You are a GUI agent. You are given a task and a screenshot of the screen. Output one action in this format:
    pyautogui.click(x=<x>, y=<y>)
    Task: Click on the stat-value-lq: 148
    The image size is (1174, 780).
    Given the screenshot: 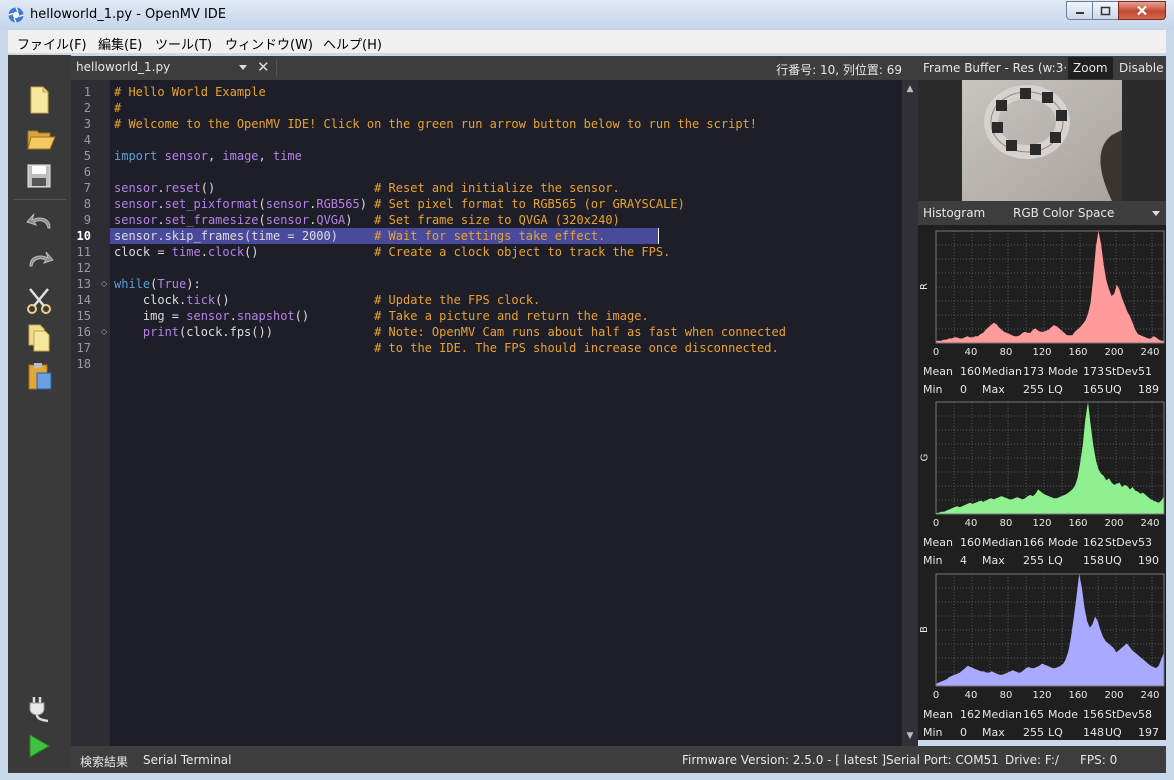 What is the action you would take?
    pyautogui.click(x=1093, y=732)
    